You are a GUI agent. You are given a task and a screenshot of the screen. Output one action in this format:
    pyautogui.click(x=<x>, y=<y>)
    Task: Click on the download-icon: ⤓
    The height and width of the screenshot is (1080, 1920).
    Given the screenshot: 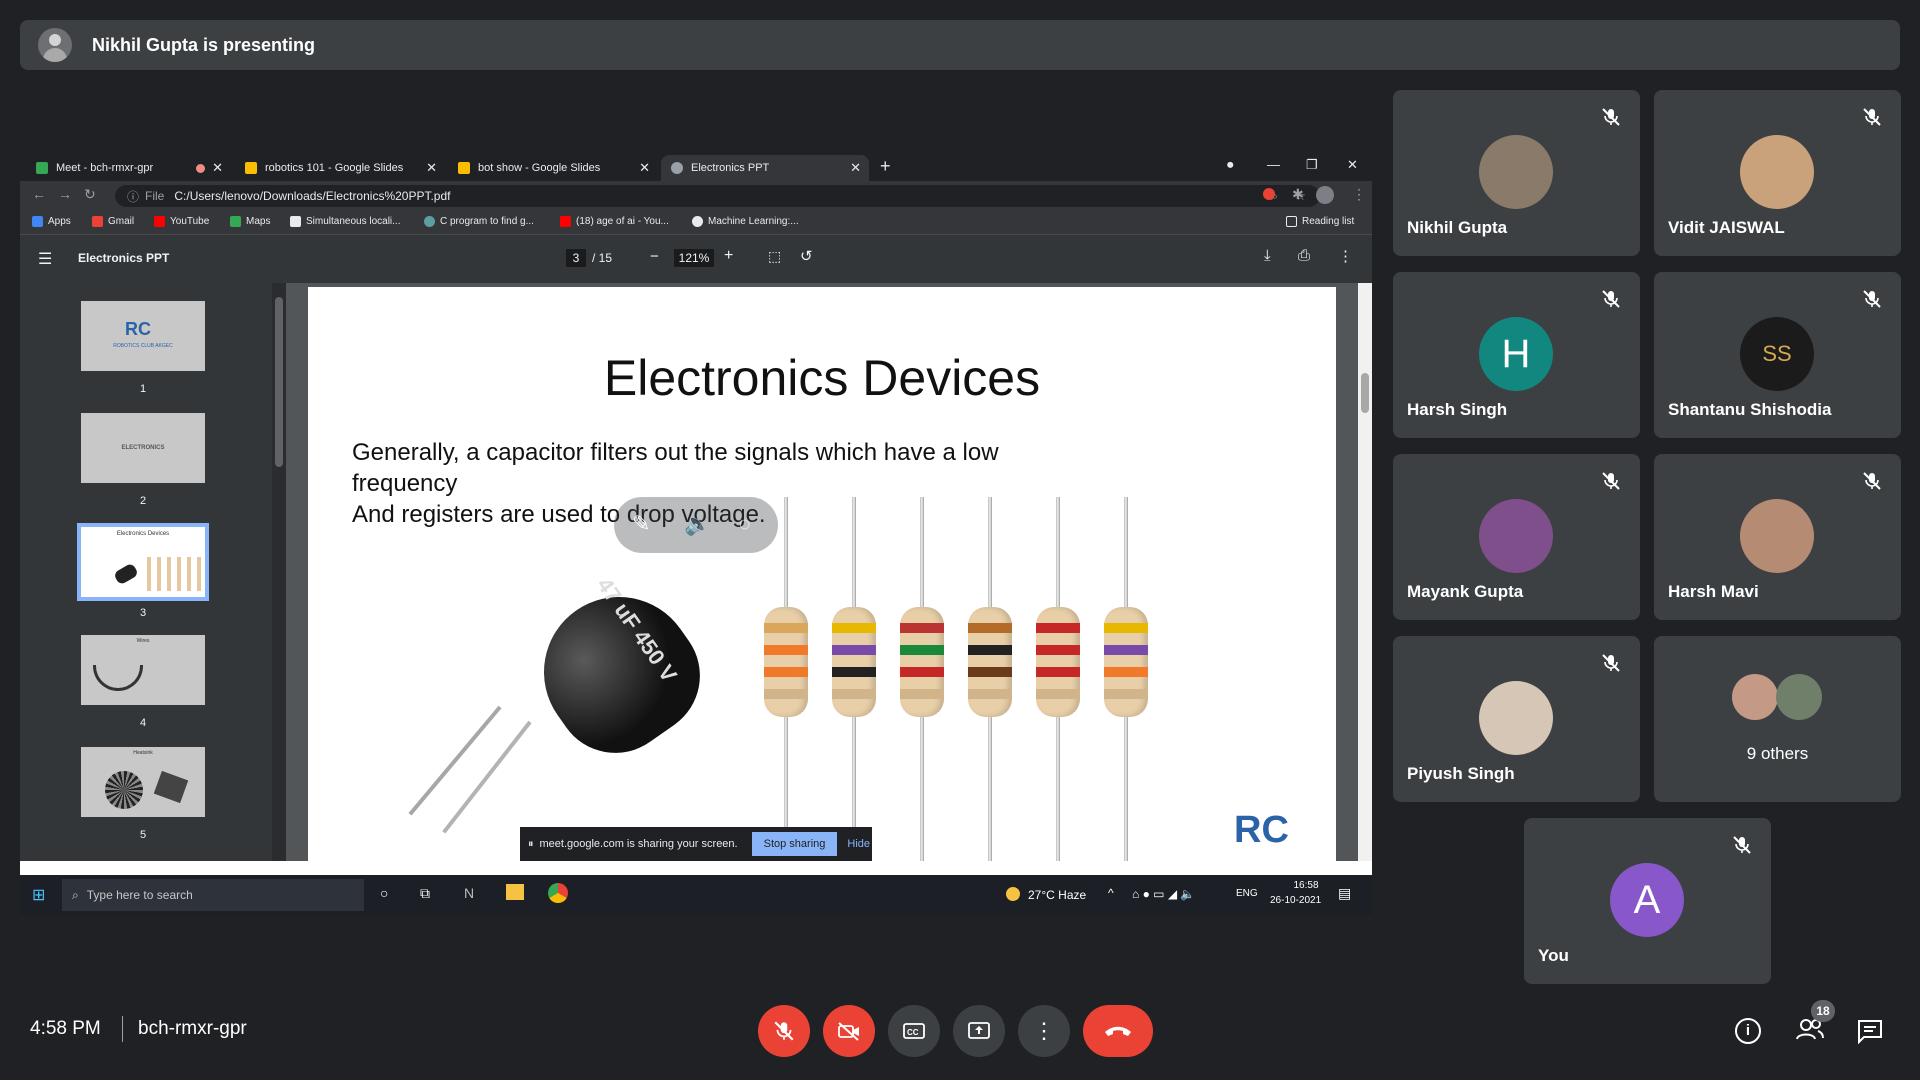 What is the action you would take?
    pyautogui.click(x=1267, y=255)
    